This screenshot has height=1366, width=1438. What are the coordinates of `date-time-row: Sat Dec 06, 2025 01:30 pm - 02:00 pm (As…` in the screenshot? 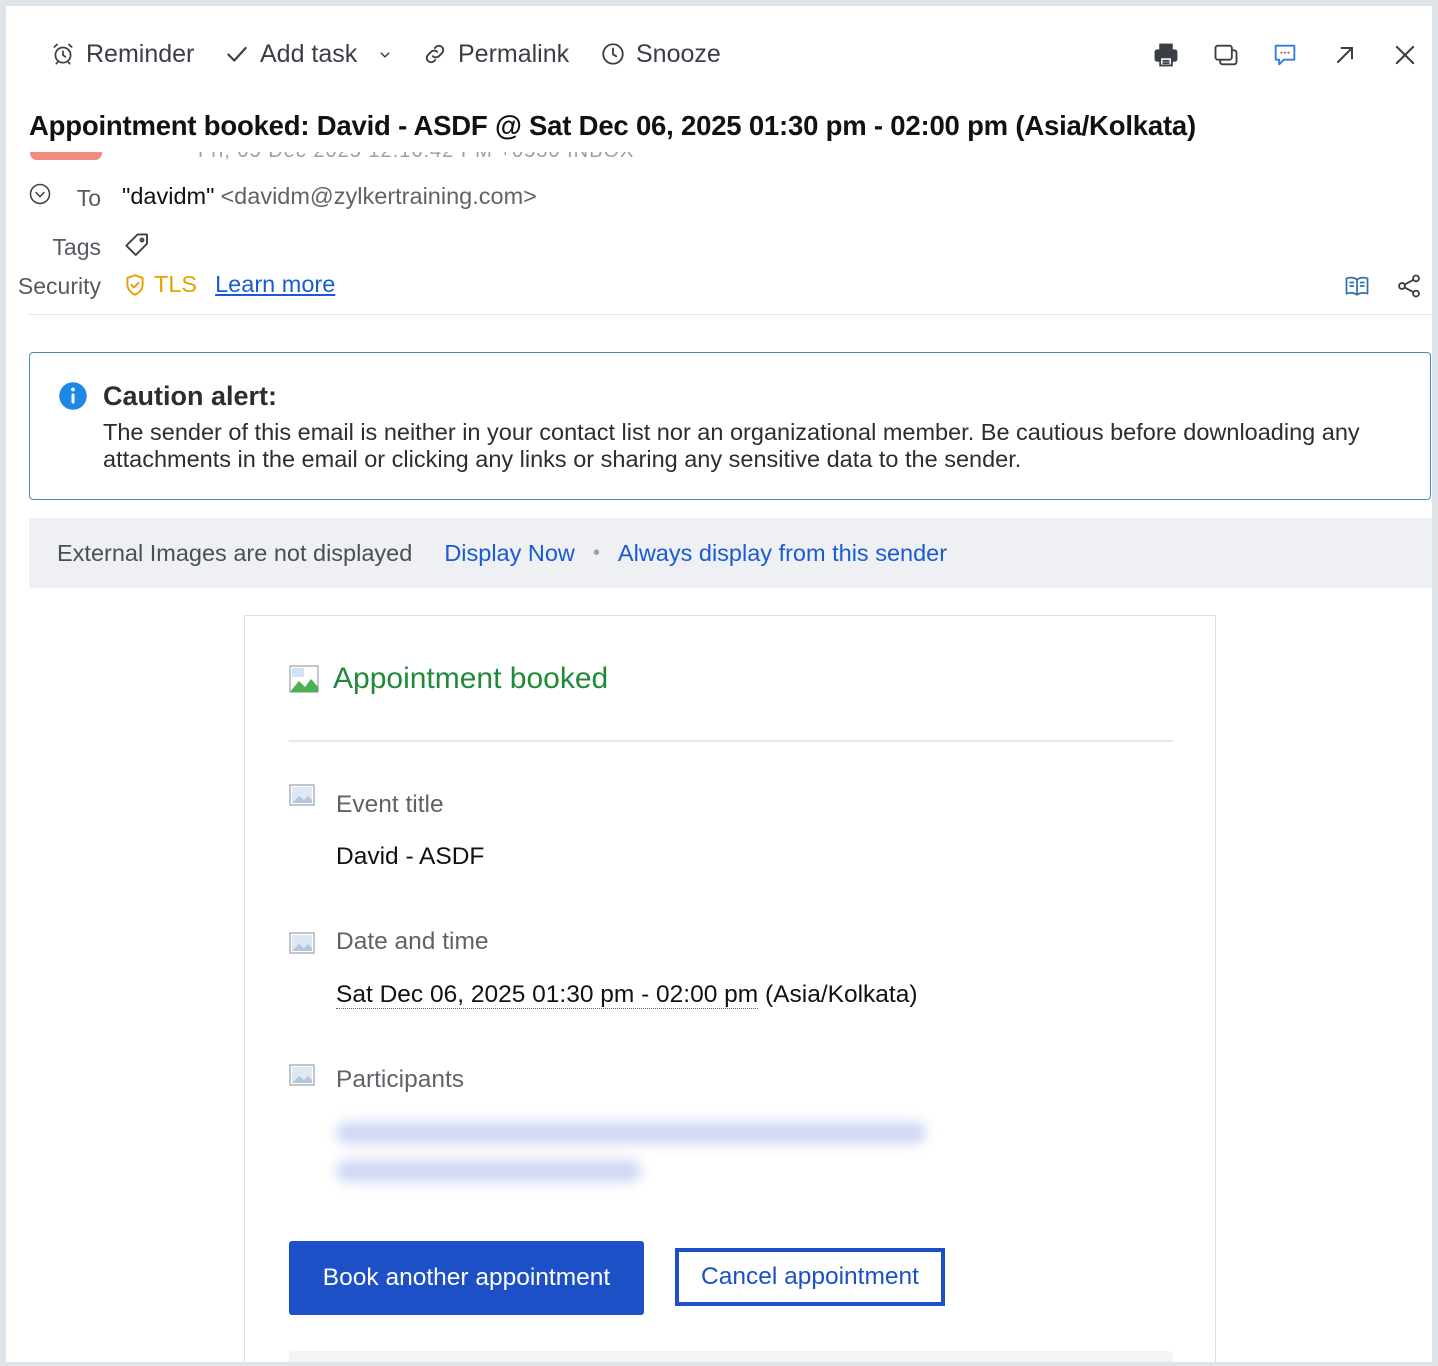 It's located at (627, 995).